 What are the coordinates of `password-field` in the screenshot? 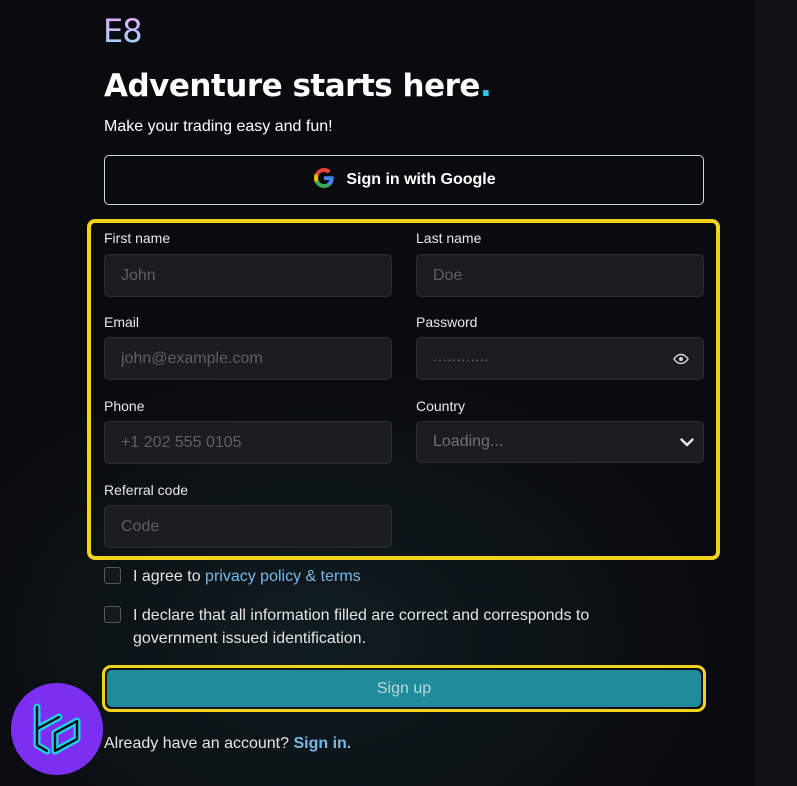 It's located at (560, 358).